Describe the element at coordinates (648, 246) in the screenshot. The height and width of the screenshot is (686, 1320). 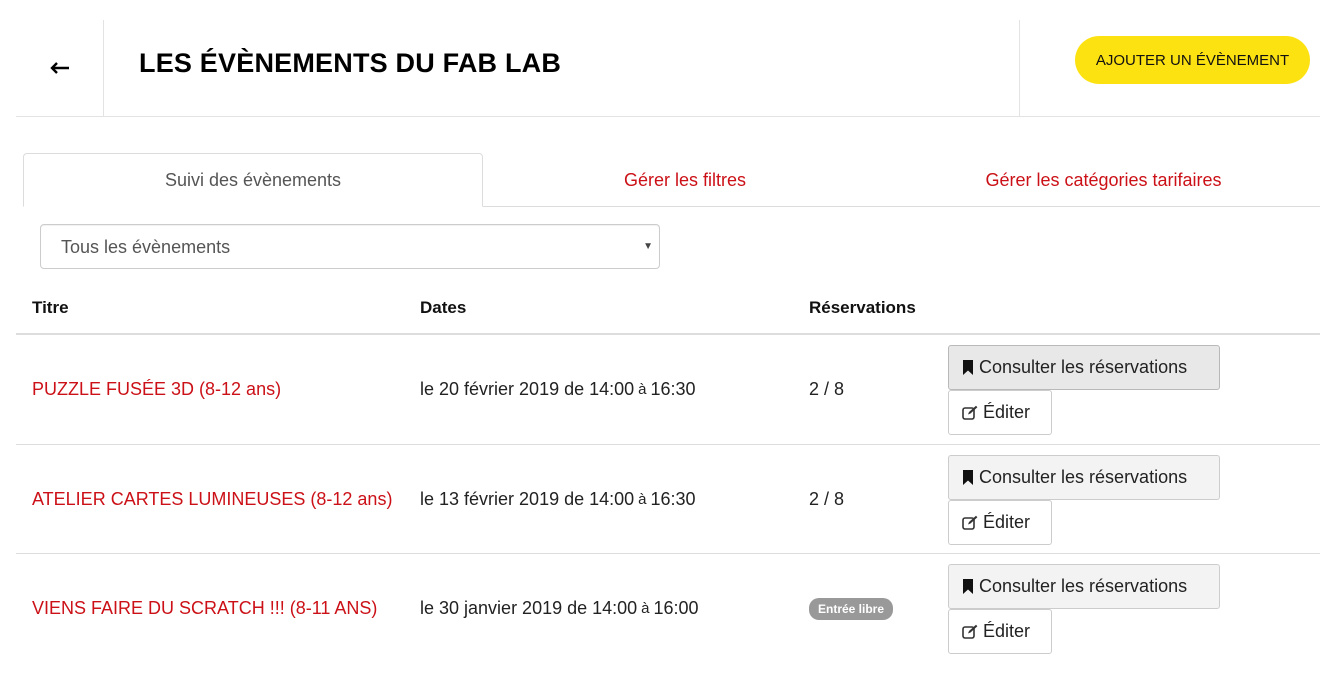
I see `caret-down-icon: ▼` at that location.